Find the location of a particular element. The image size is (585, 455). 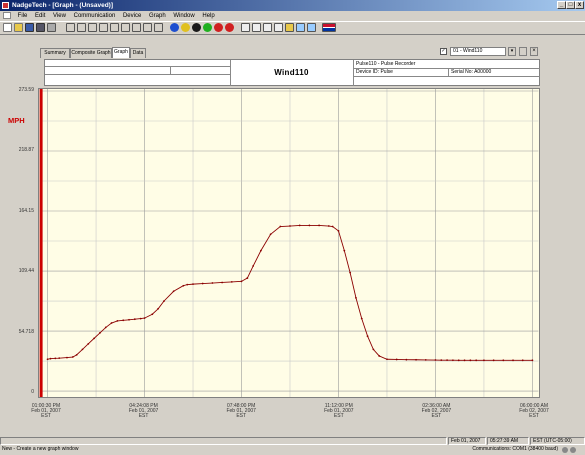

star-icon is located at coordinates (185, 27).